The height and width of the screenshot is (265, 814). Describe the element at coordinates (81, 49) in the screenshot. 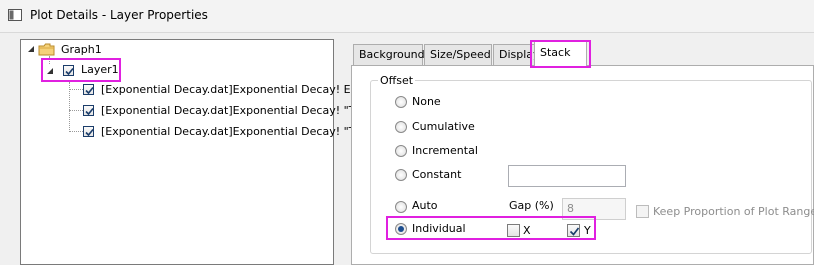

I see `tree-node-graph: Graph1` at that location.